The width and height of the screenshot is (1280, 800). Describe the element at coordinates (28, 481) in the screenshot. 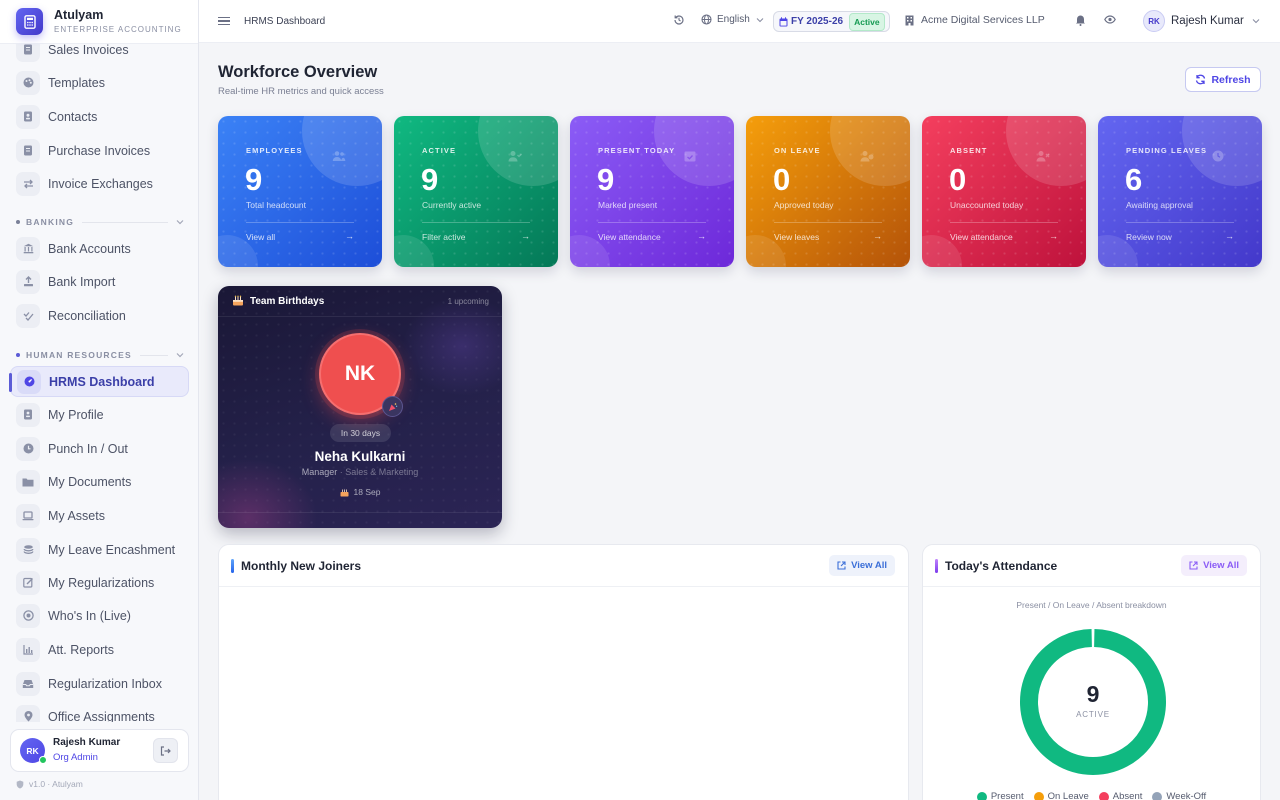

I see `folder-icon` at that location.